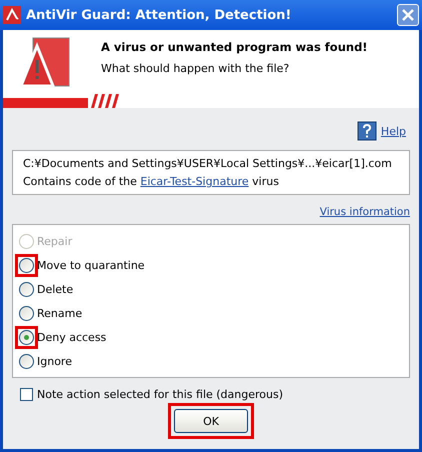  What do you see at coordinates (365, 212) in the screenshot?
I see `virus-information-link: Virus information` at bounding box center [365, 212].